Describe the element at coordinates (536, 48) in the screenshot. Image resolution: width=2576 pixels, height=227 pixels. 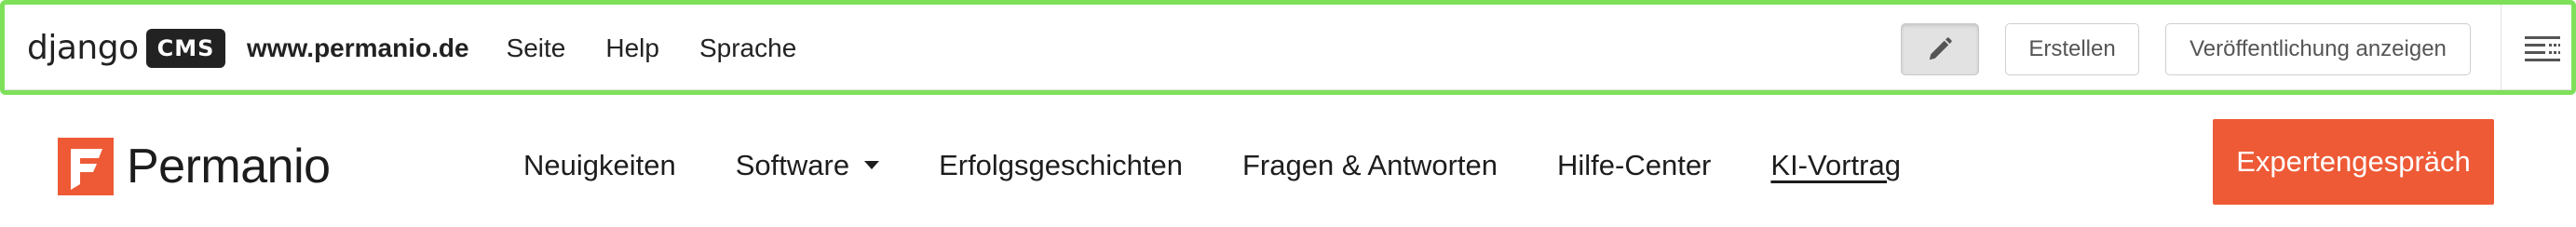
I see `cms-menu-page: Seite` at that location.